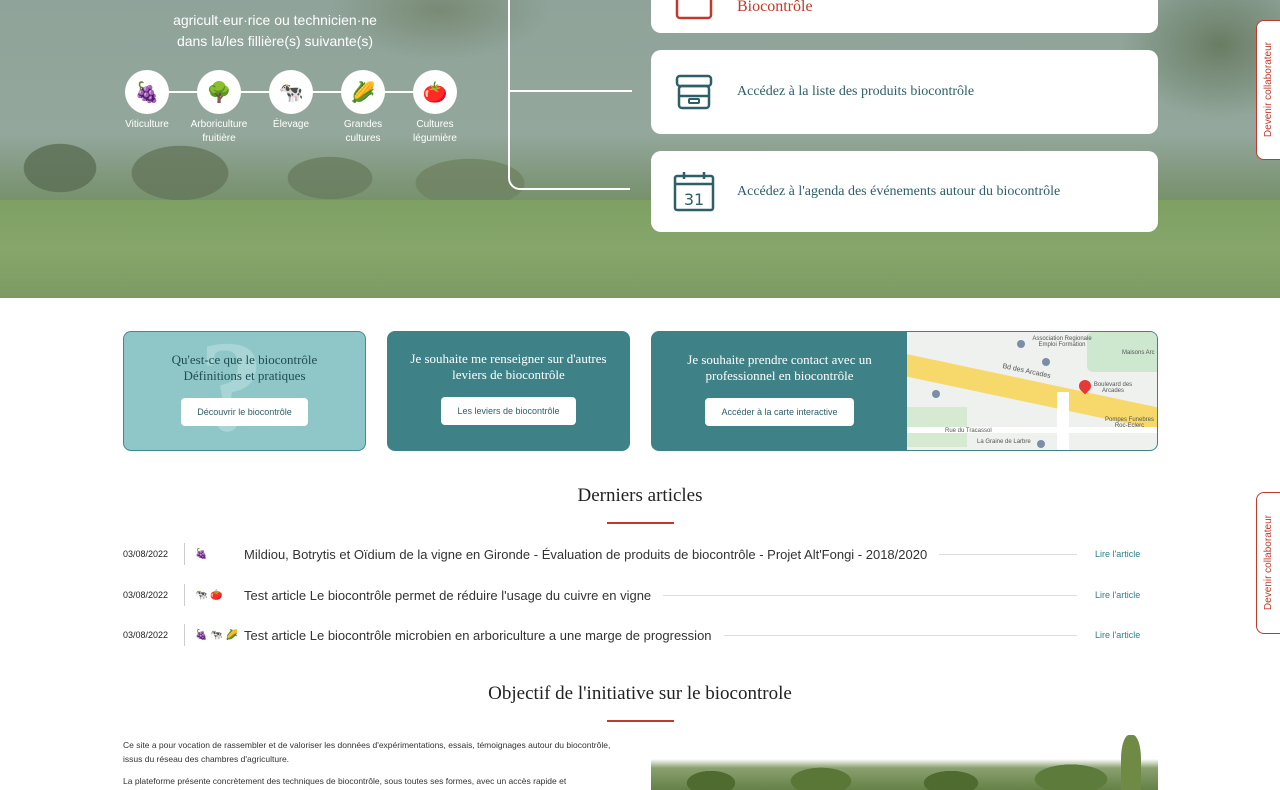 The height and width of the screenshot is (790, 1280). Describe the element at coordinates (1062, 342) in the screenshot. I see `map-label: Association Regionale Emploi Formation` at that location.